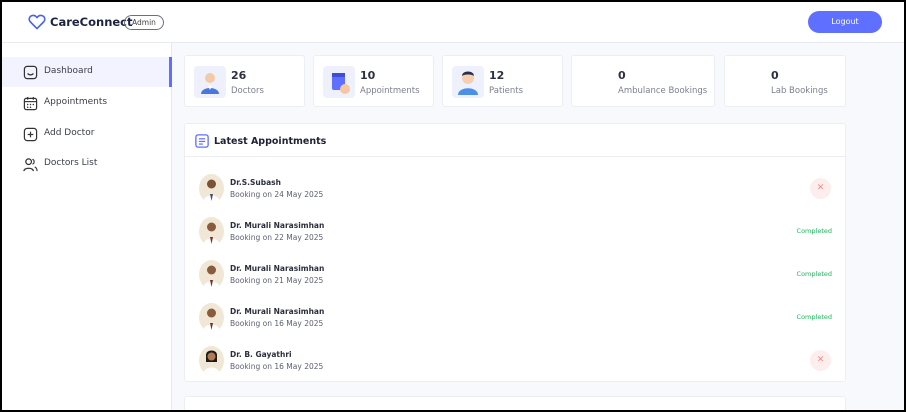 Image resolution: width=906 pixels, height=412 pixels. I want to click on stat-card-patients: 12 Patients, so click(502, 81).